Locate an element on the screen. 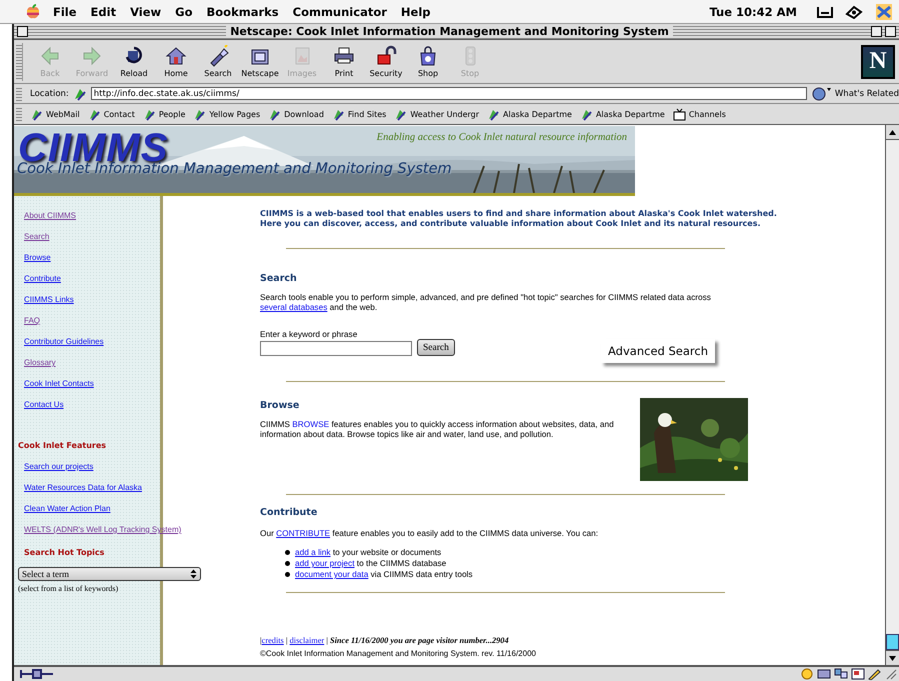 Image resolution: width=899 pixels, height=681 pixels. nav-link: Contributor Guidelines is located at coordinates (64, 347).